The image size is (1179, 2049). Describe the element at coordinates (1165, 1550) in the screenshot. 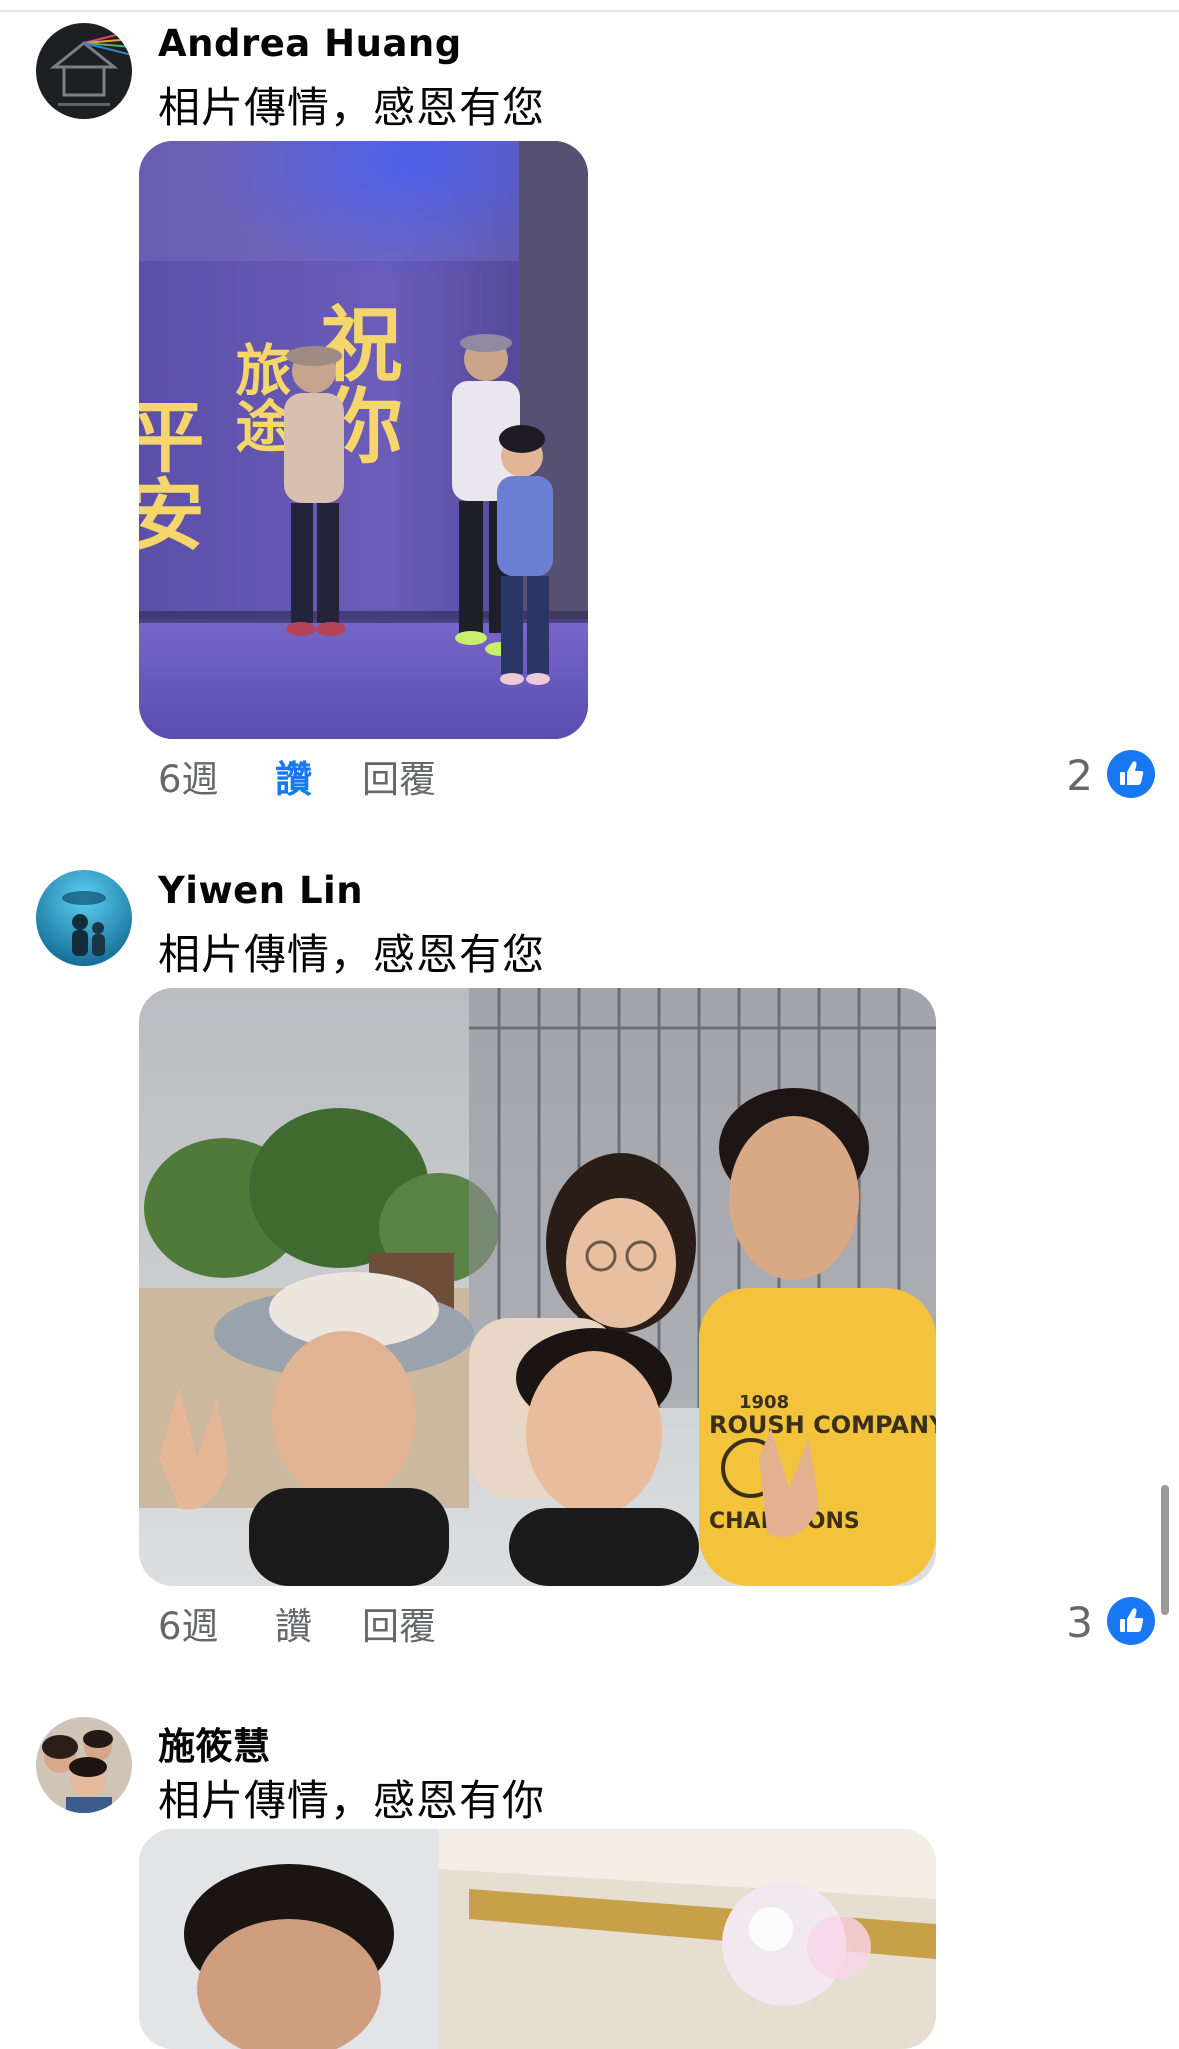

I see `scrollbar-thumb` at that location.